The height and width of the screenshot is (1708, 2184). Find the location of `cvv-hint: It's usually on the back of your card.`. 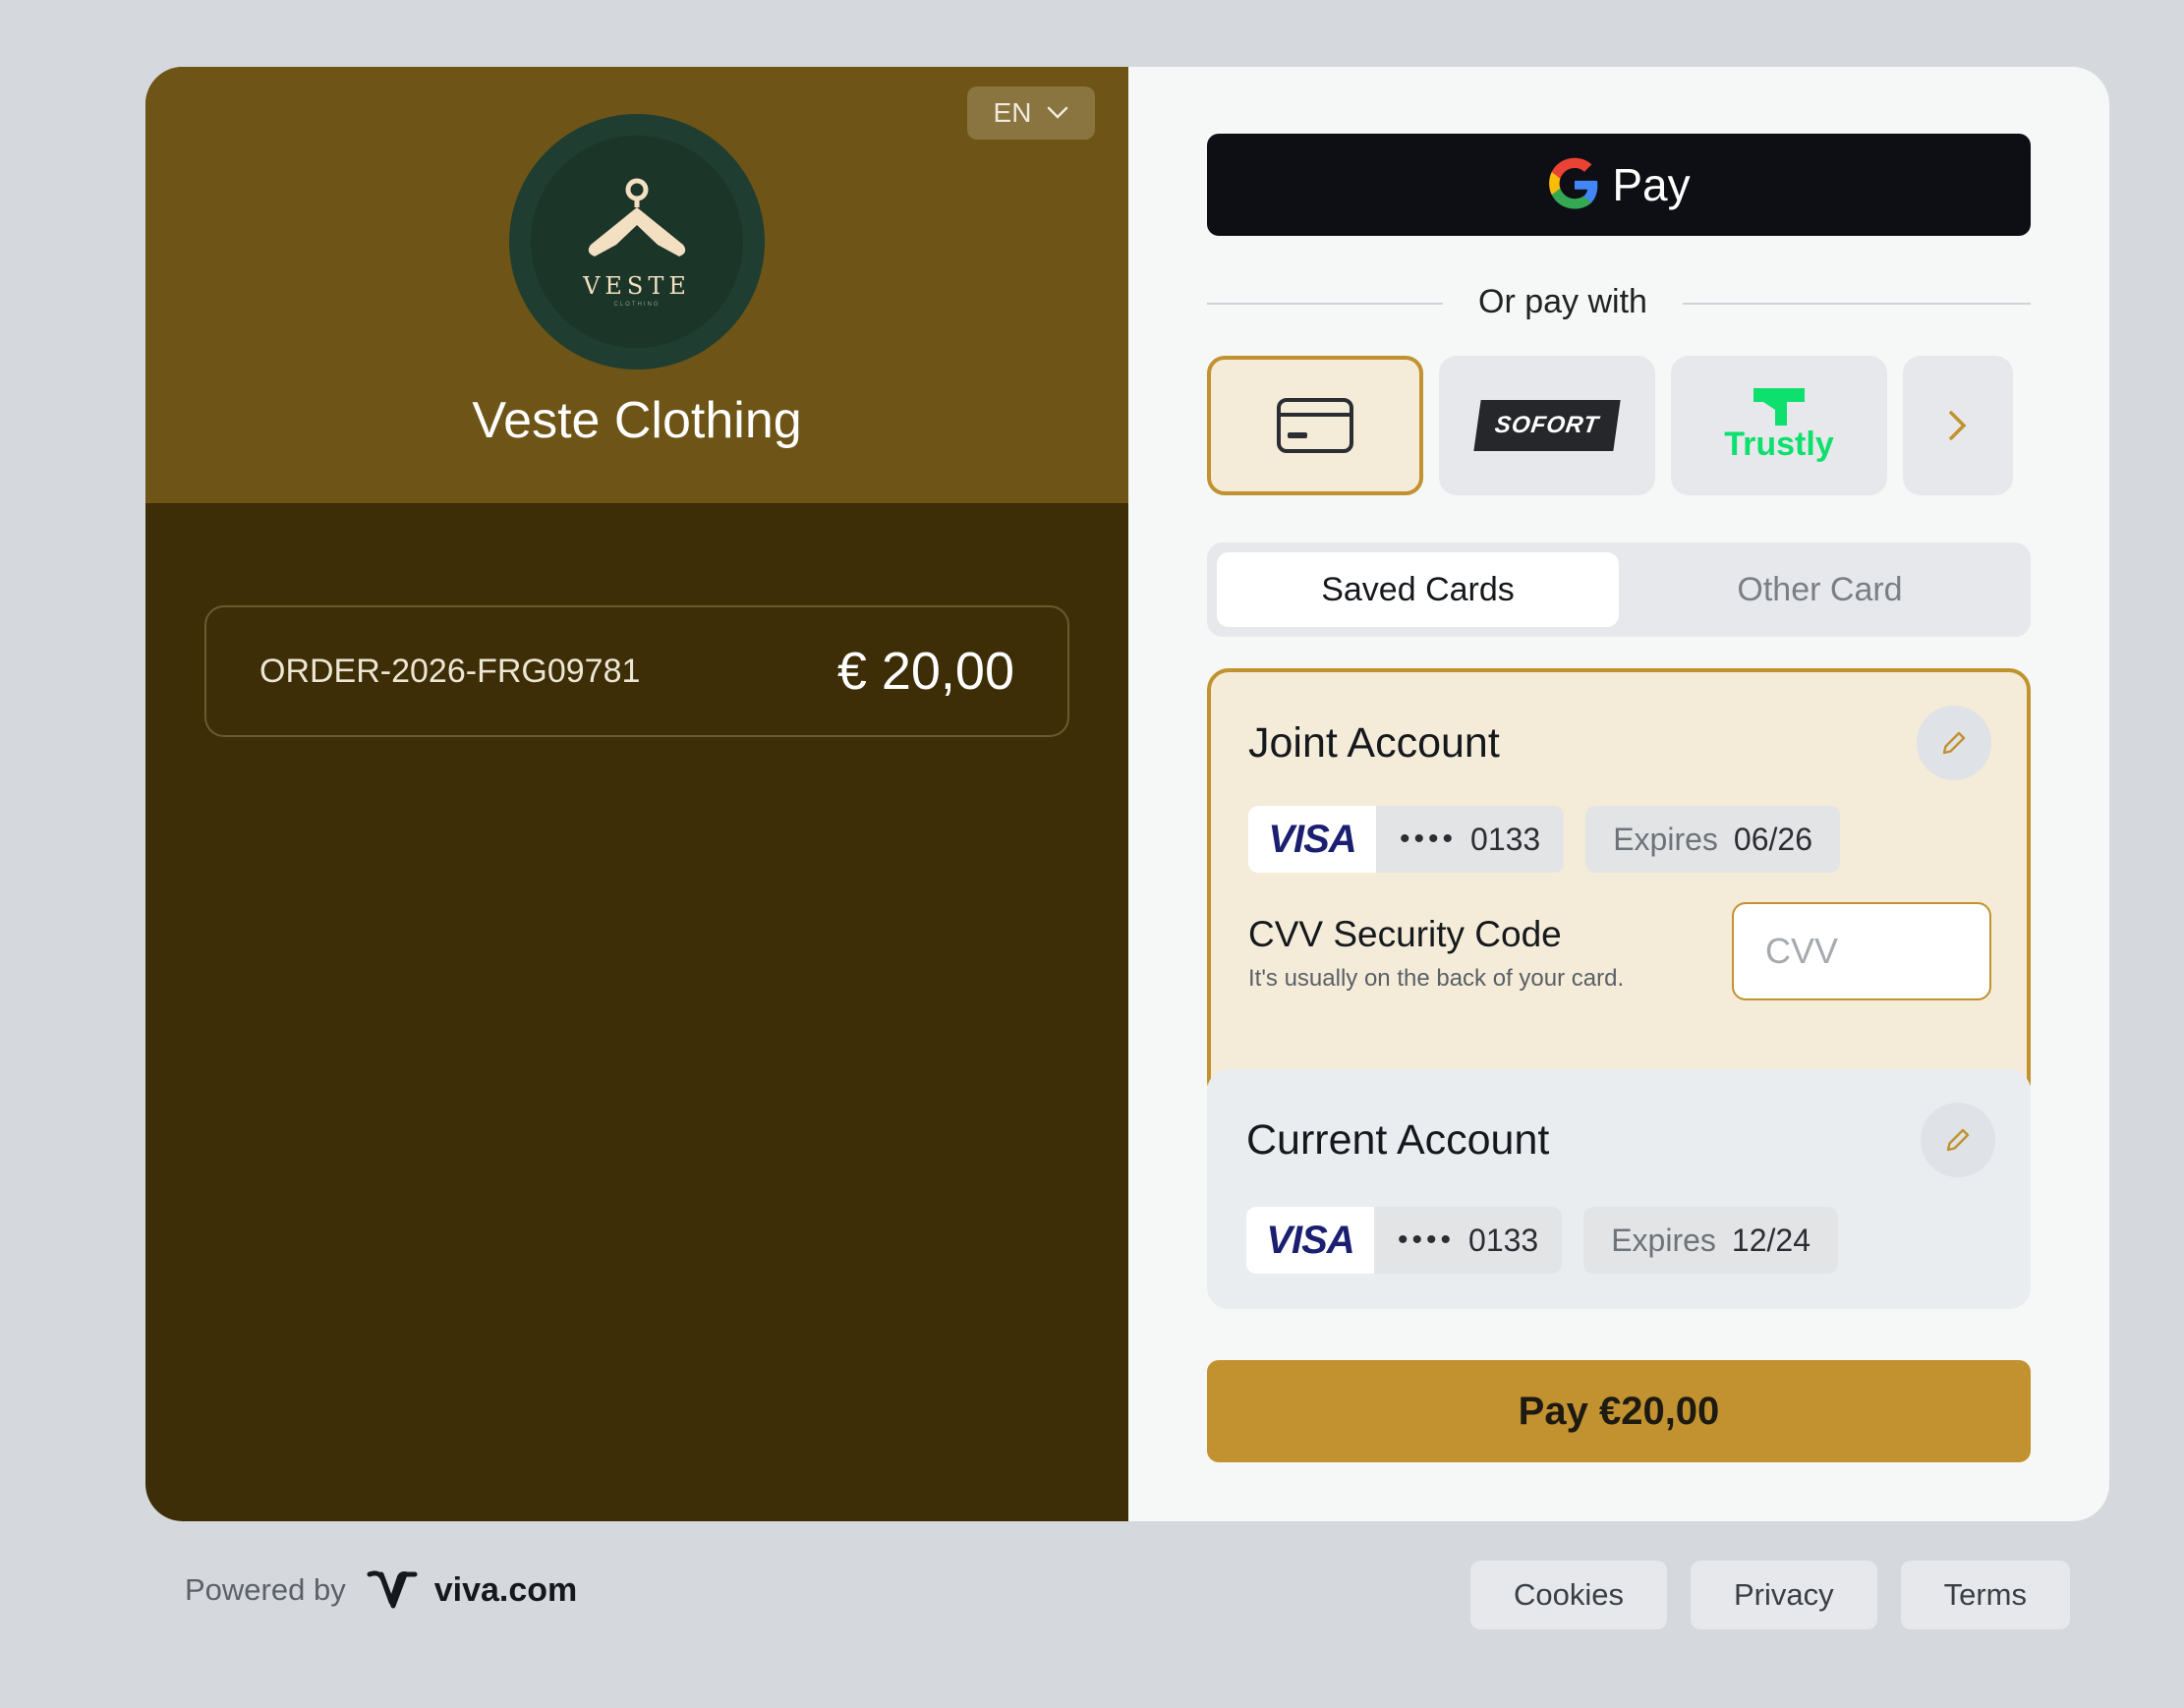

cvv-hint: It's usually on the back of your card. is located at coordinates (1436, 978).